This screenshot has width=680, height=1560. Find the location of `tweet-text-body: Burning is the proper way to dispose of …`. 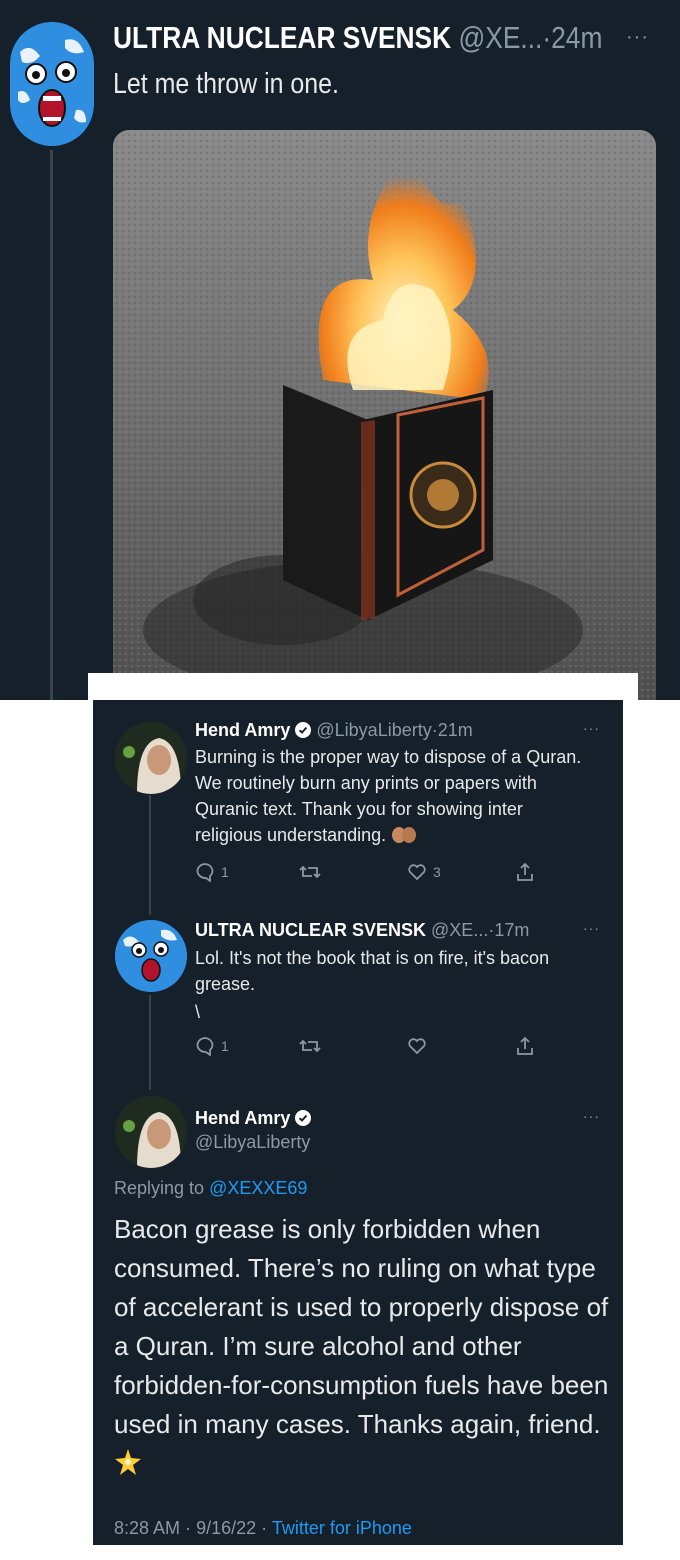

tweet-text-body: Burning is the proper way to dispose of … is located at coordinates (388, 796).